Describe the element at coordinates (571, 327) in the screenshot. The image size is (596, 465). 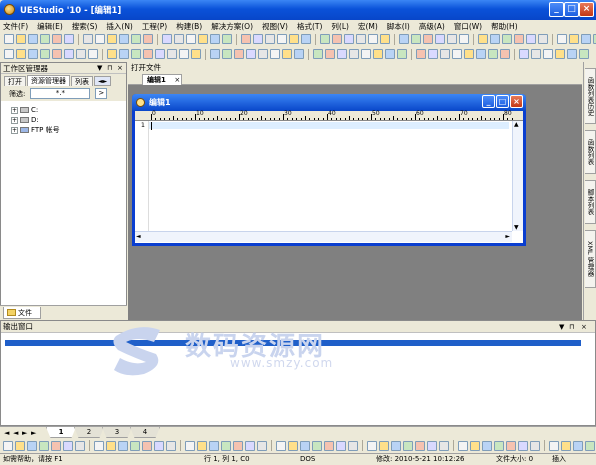
I see `output-pin-icon: ⊓` at that location.